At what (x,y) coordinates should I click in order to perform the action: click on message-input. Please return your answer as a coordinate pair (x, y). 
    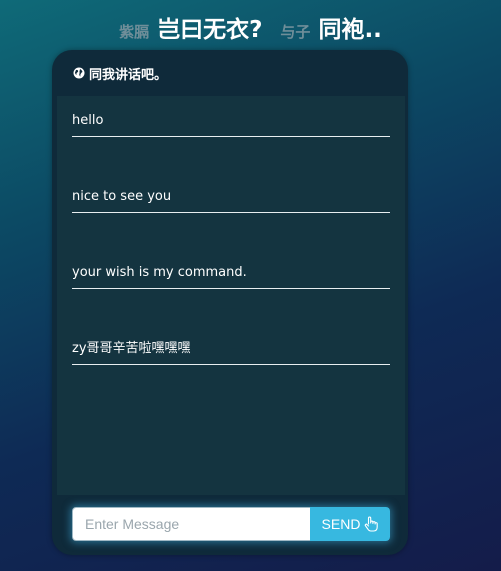
    Looking at the image, I should click on (191, 524).